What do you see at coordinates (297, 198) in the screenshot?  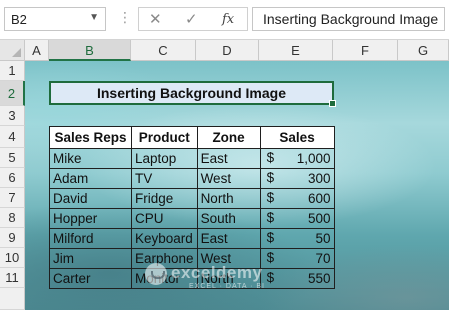 I see `sales-cell: $600` at bounding box center [297, 198].